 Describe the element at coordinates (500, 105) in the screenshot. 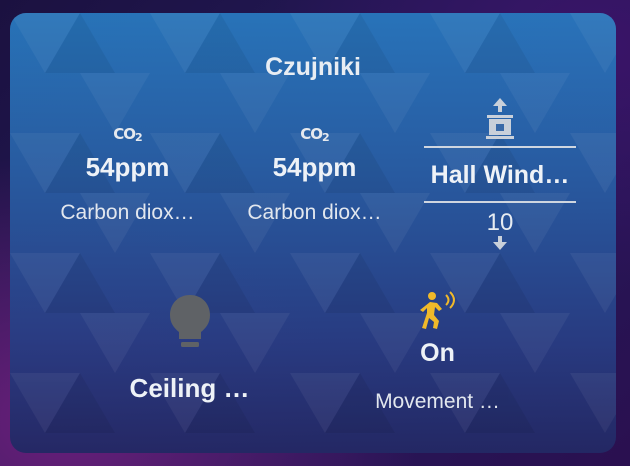

I see `arrow-up-icon` at that location.